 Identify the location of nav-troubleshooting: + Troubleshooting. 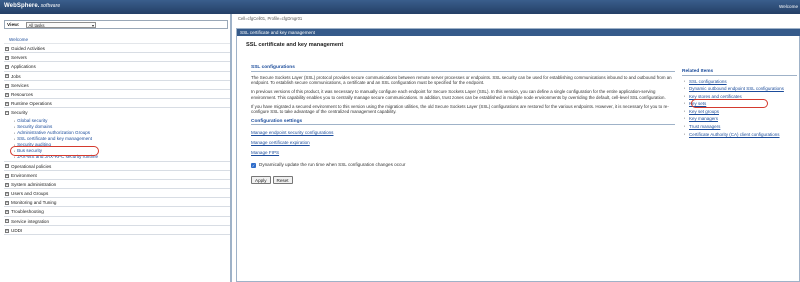
(117, 212).